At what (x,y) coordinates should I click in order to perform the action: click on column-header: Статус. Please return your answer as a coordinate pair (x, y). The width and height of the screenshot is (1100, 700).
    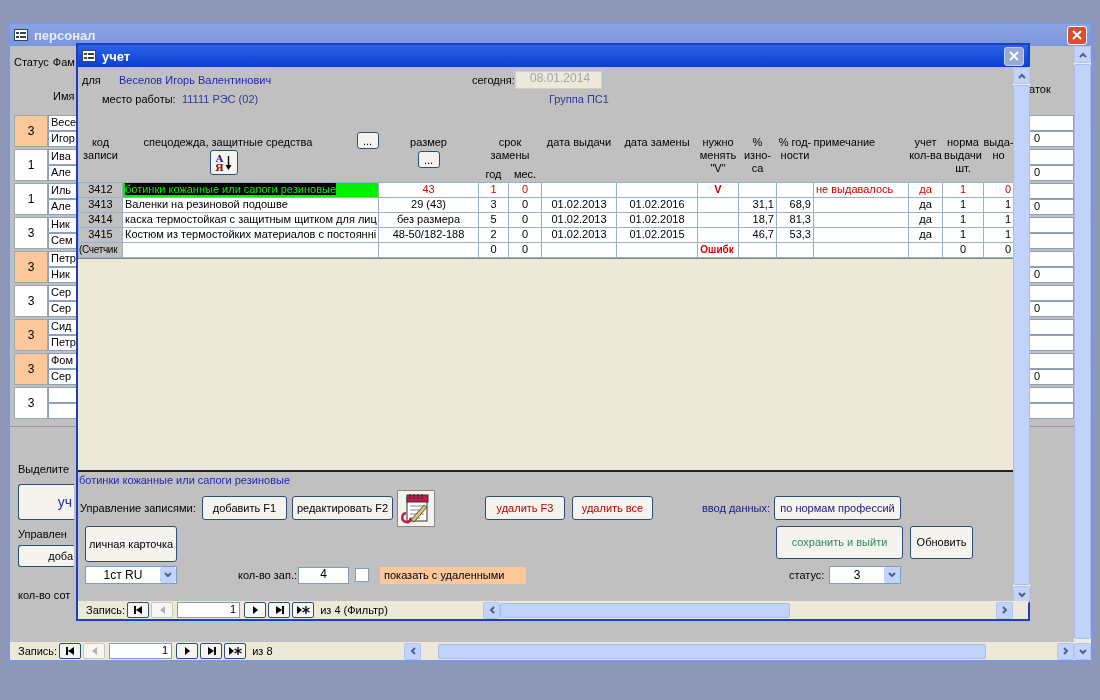
    Looking at the image, I should click on (31, 63).